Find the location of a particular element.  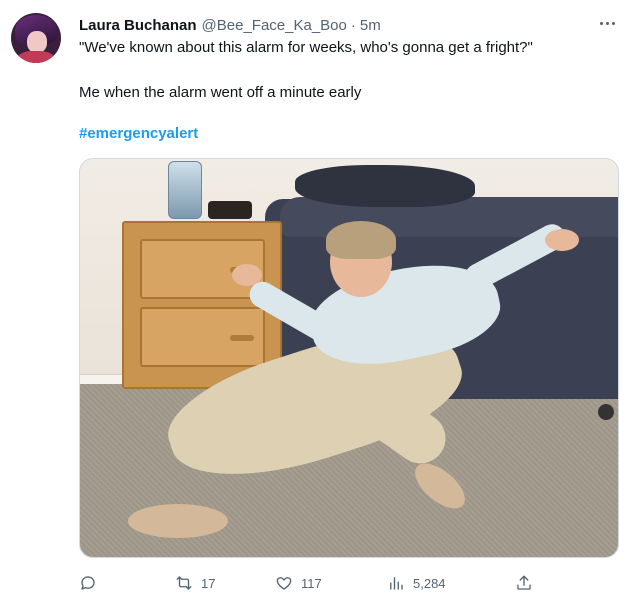

reply-button is located at coordinates (92, 583).